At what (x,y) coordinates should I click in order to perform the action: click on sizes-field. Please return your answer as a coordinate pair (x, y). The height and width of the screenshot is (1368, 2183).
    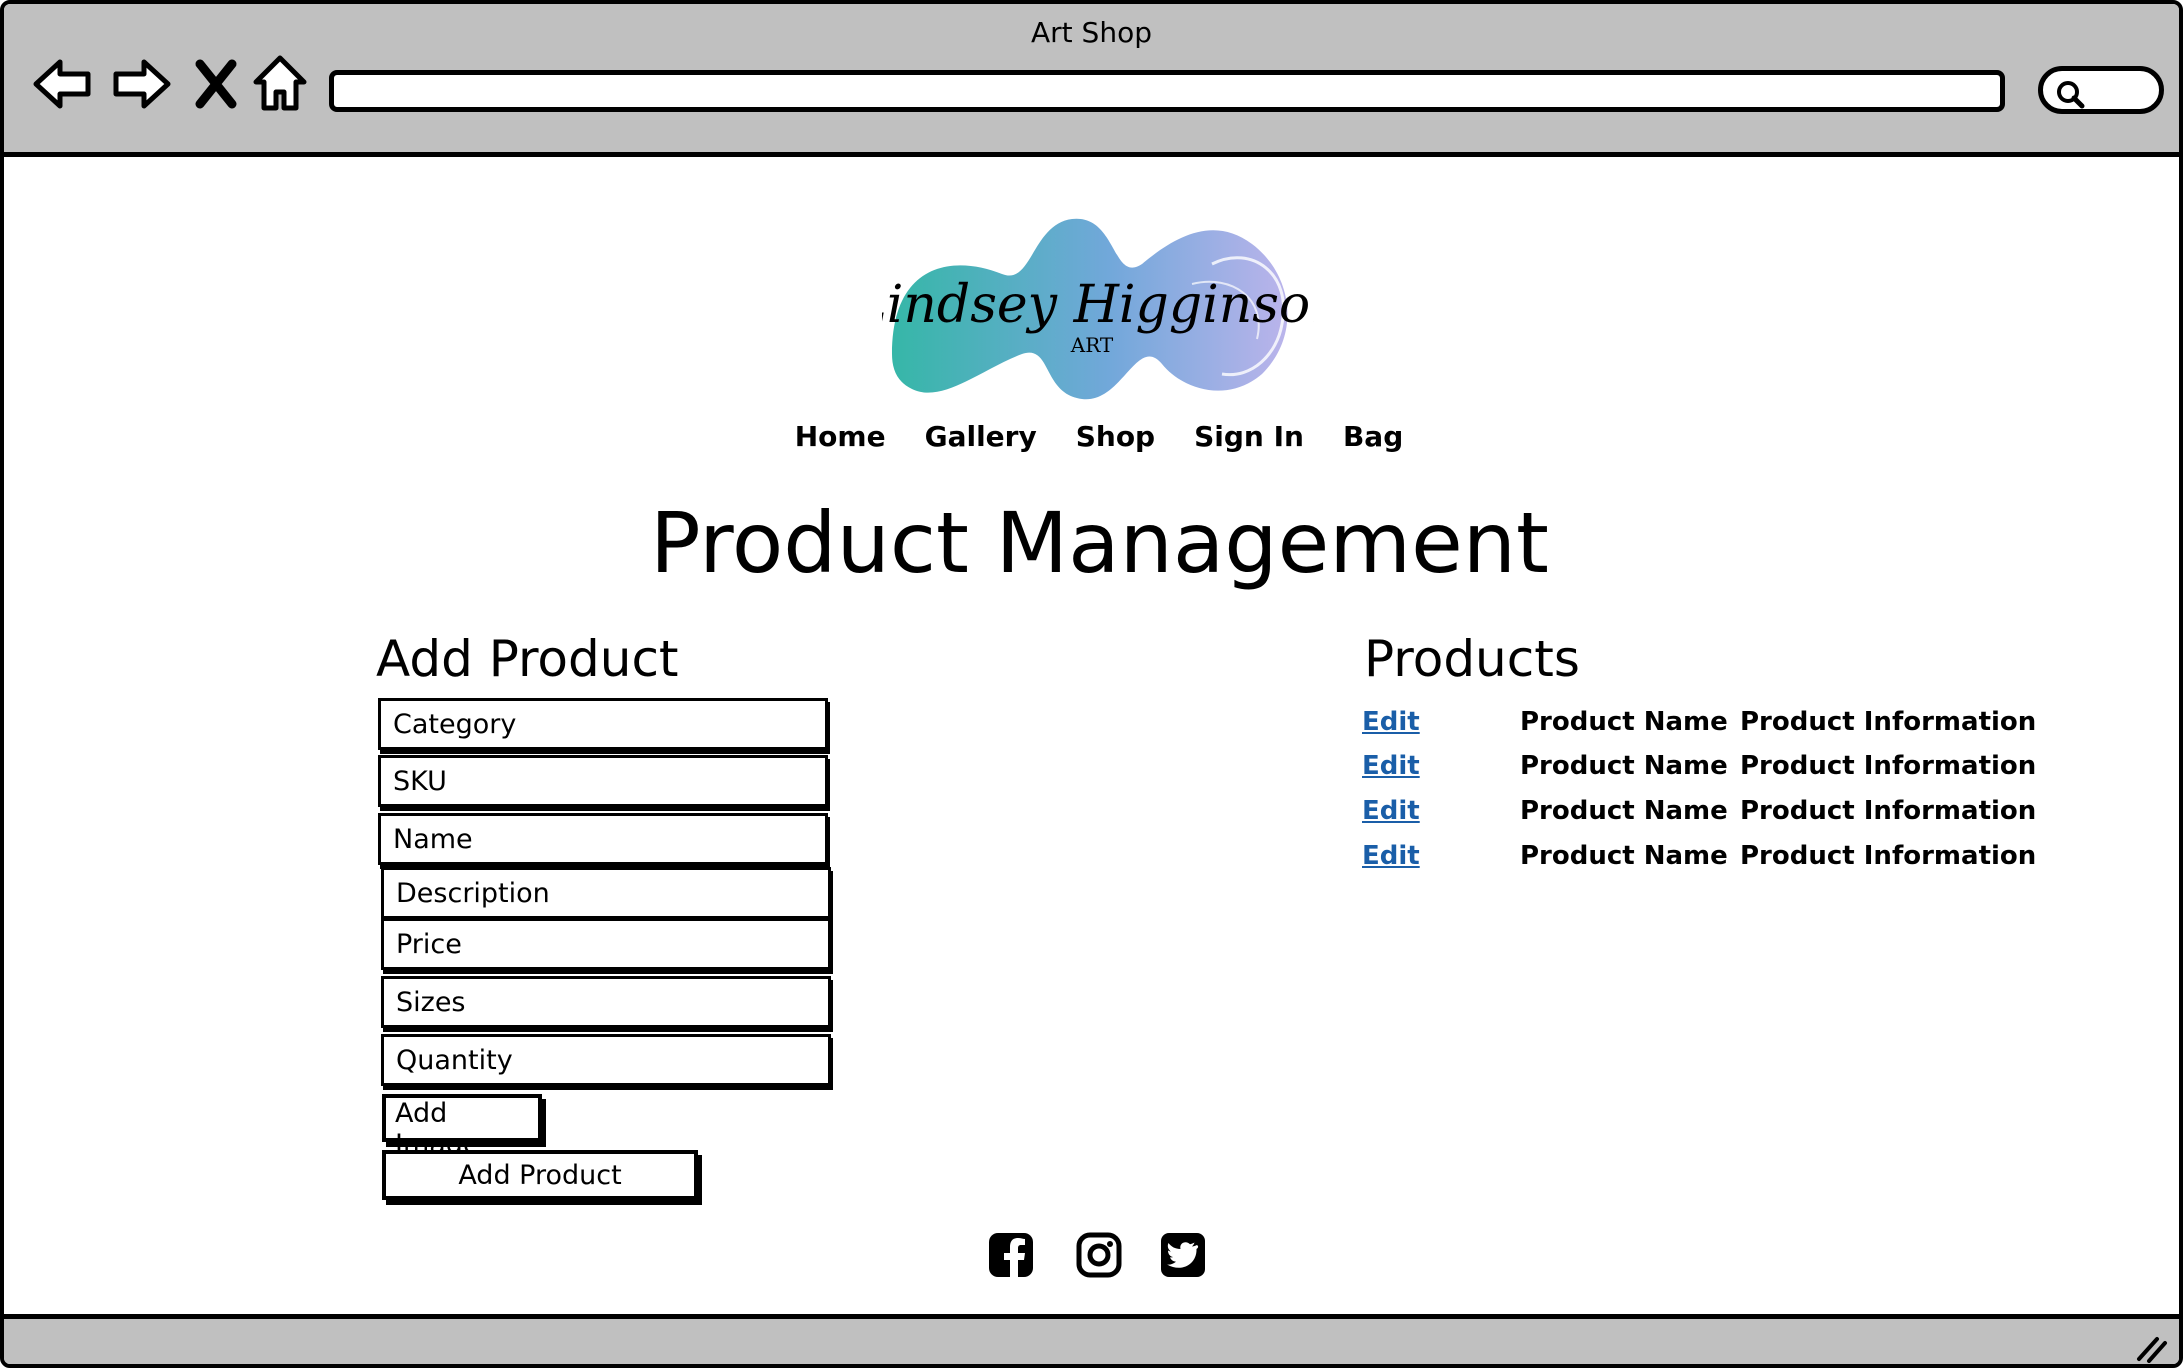
    Looking at the image, I should click on (606, 1002).